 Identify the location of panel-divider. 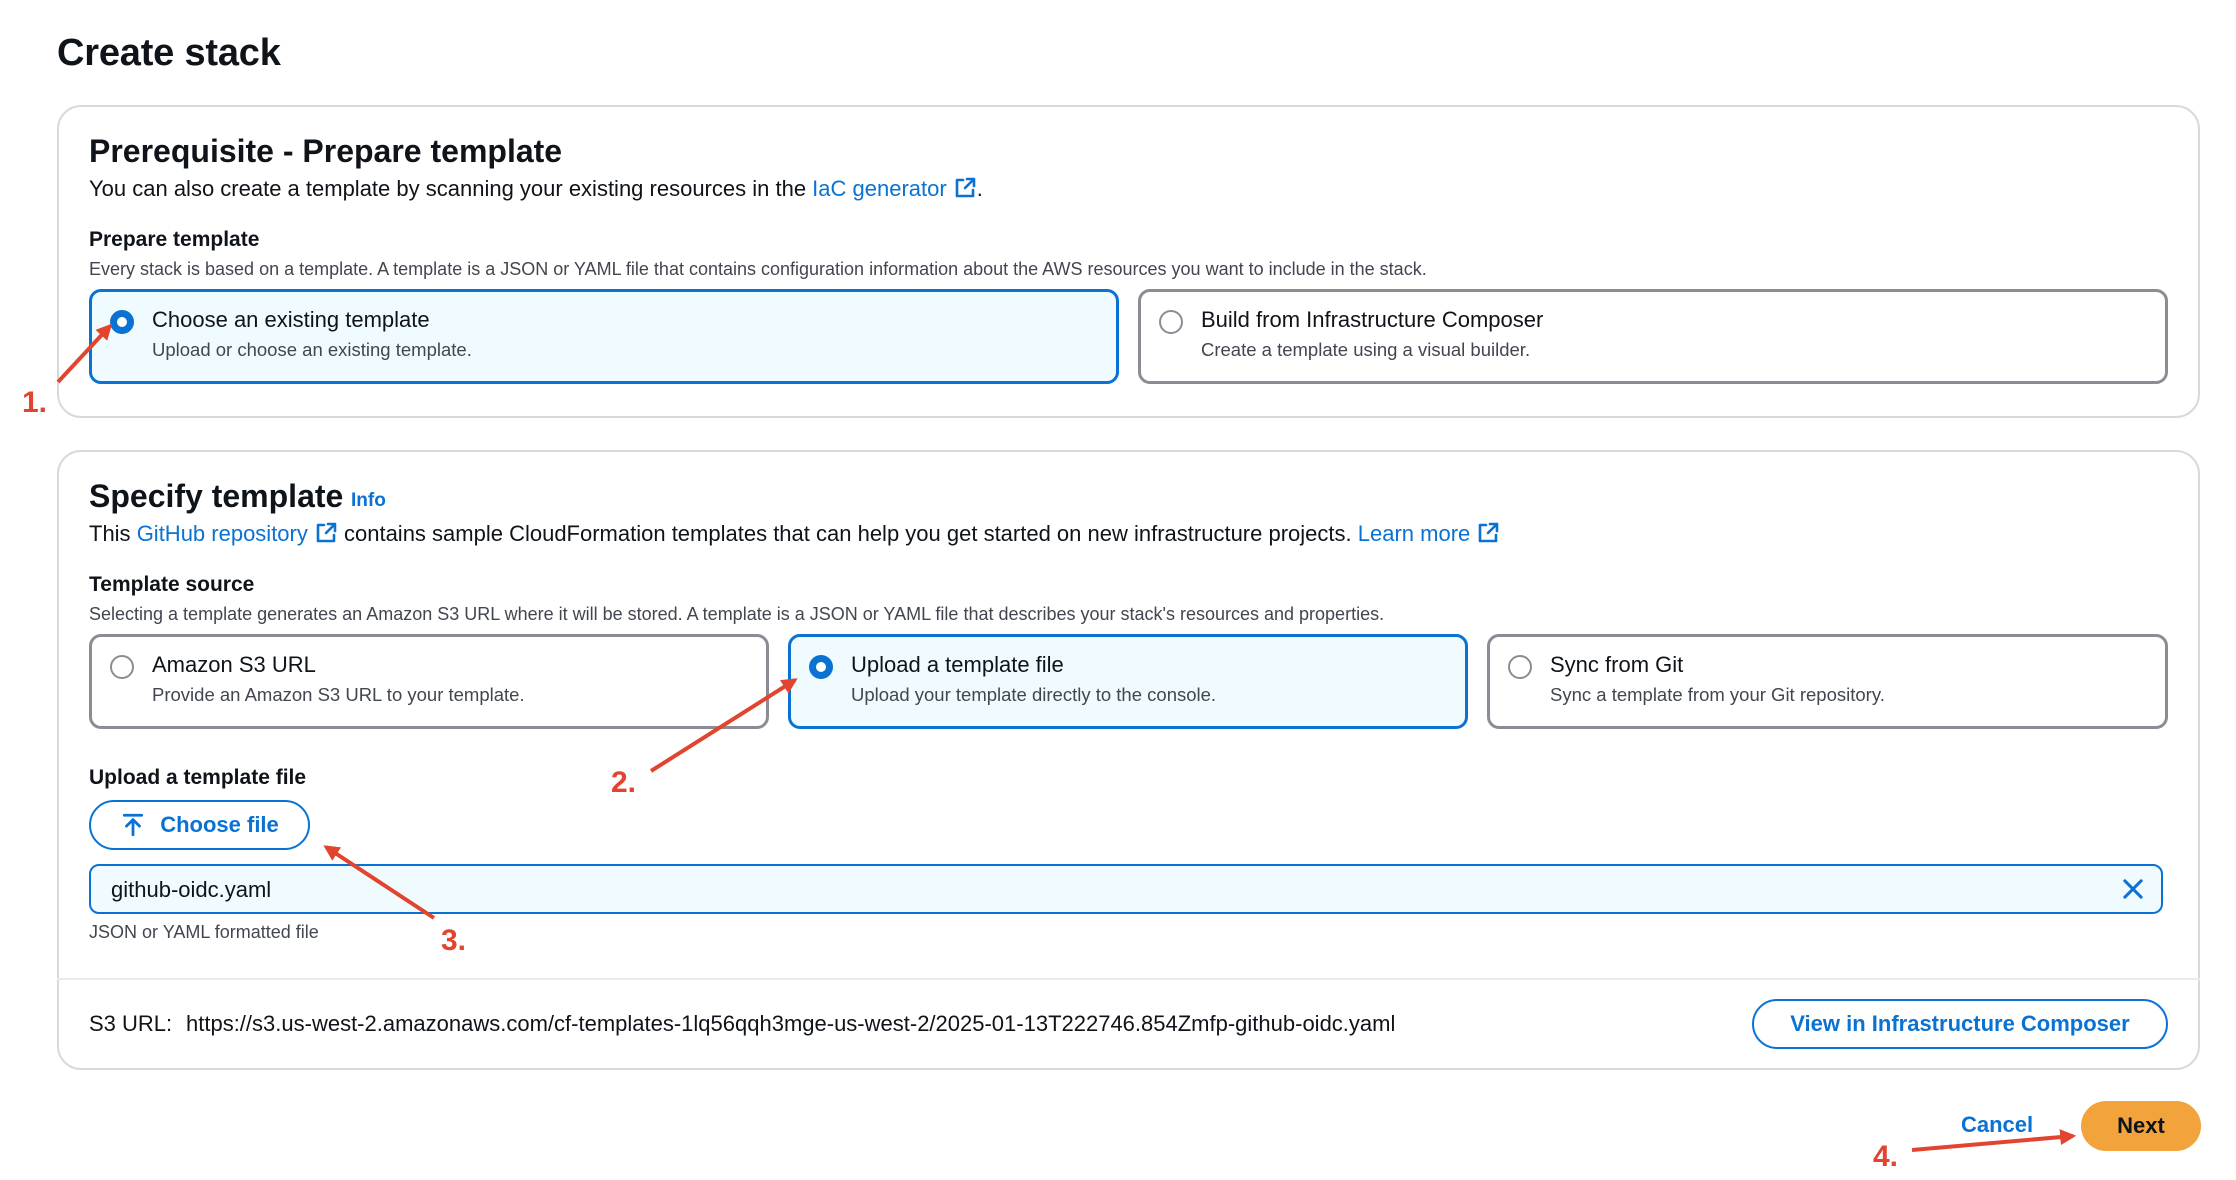
(1128, 979).